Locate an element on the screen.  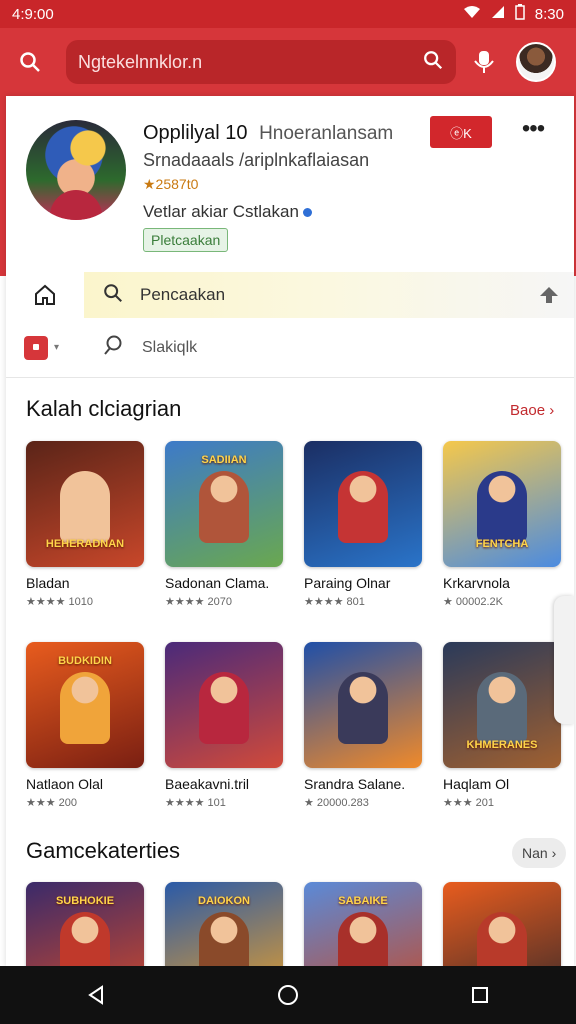
game-logo-text: DAIOKON is located at coordinates (224, 901).